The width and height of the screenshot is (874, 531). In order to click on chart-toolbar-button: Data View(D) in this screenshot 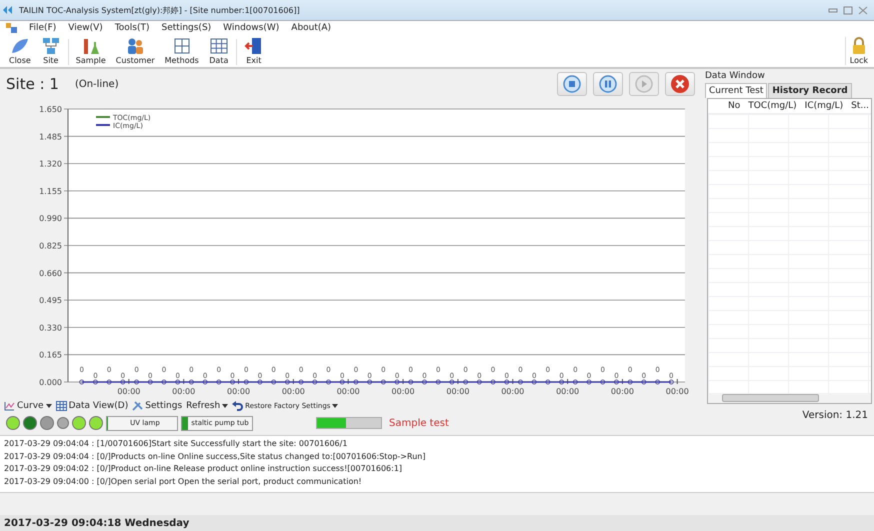, I will do `click(92, 406)`.